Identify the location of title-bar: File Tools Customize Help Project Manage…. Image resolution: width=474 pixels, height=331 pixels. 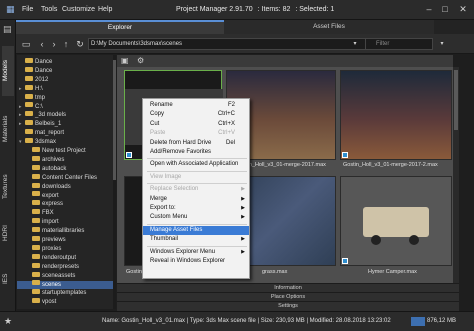
(237, 10).